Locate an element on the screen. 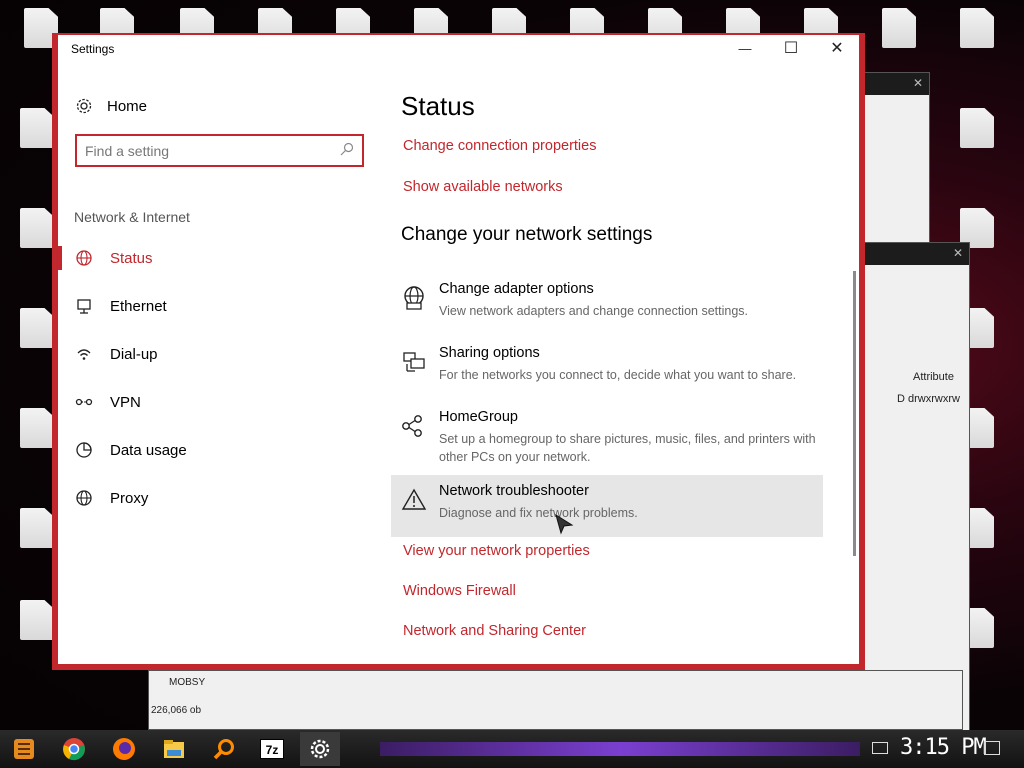 This screenshot has height=768, width=1024. file-explorer-icon is located at coordinates (174, 749).